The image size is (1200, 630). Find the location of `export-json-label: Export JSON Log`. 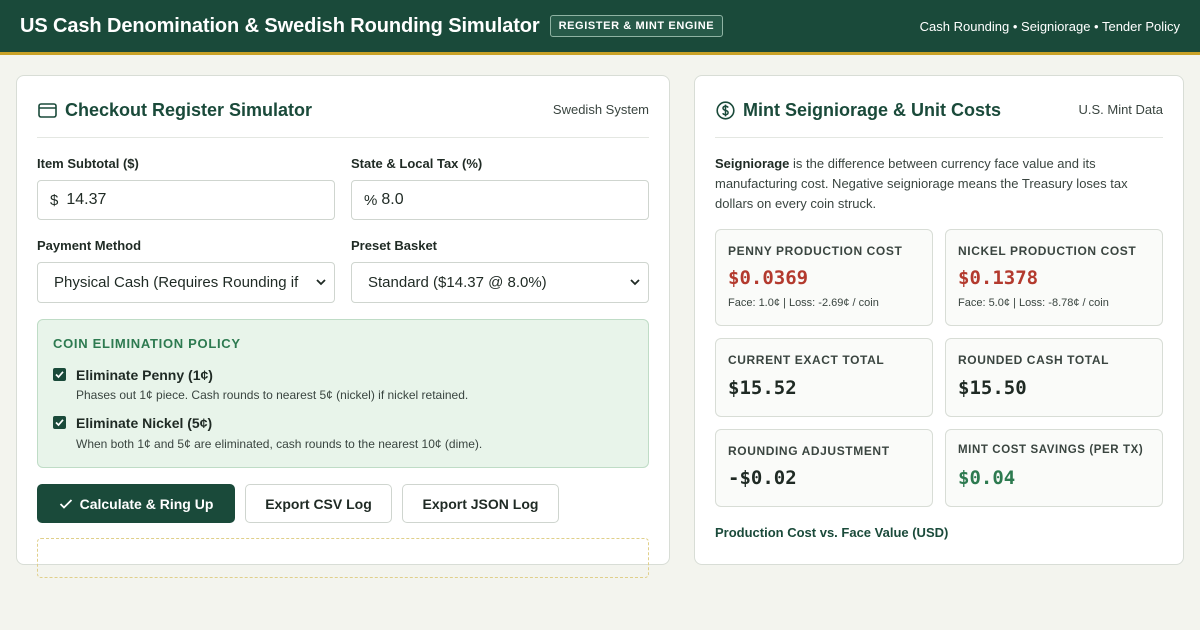

export-json-label: Export JSON Log is located at coordinates (480, 503).